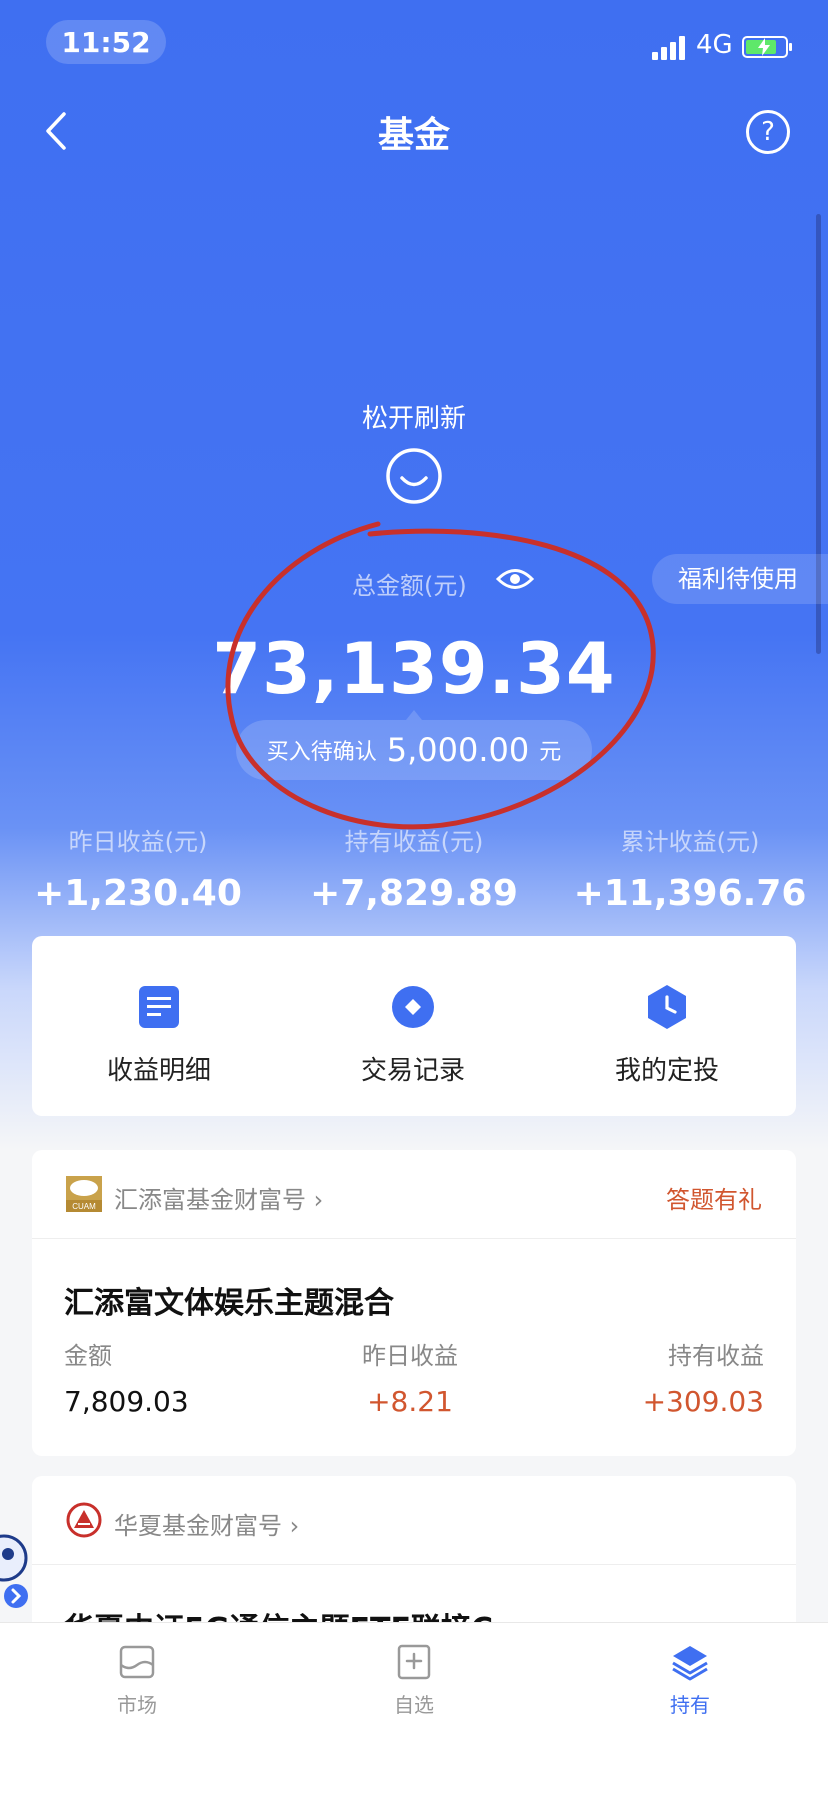 The image size is (828, 1793). I want to click on tab-label: 市场, so click(137, 1705).